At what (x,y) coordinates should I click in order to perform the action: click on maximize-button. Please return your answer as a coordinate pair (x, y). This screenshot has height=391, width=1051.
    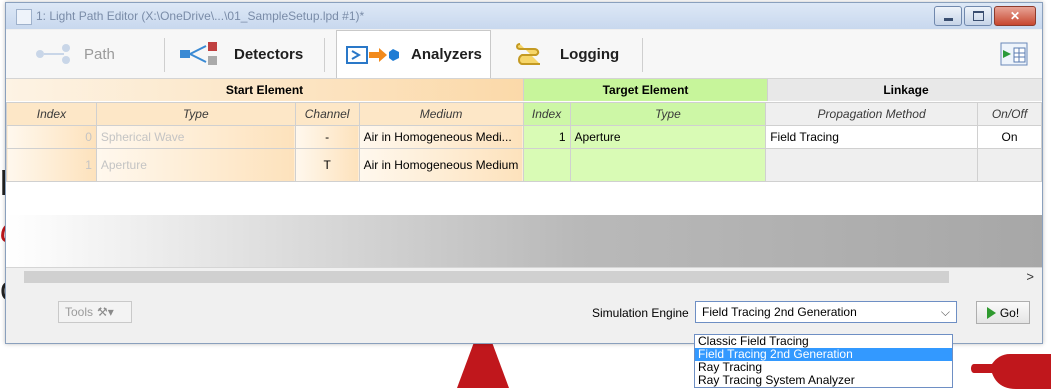
    Looking at the image, I should click on (978, 16).